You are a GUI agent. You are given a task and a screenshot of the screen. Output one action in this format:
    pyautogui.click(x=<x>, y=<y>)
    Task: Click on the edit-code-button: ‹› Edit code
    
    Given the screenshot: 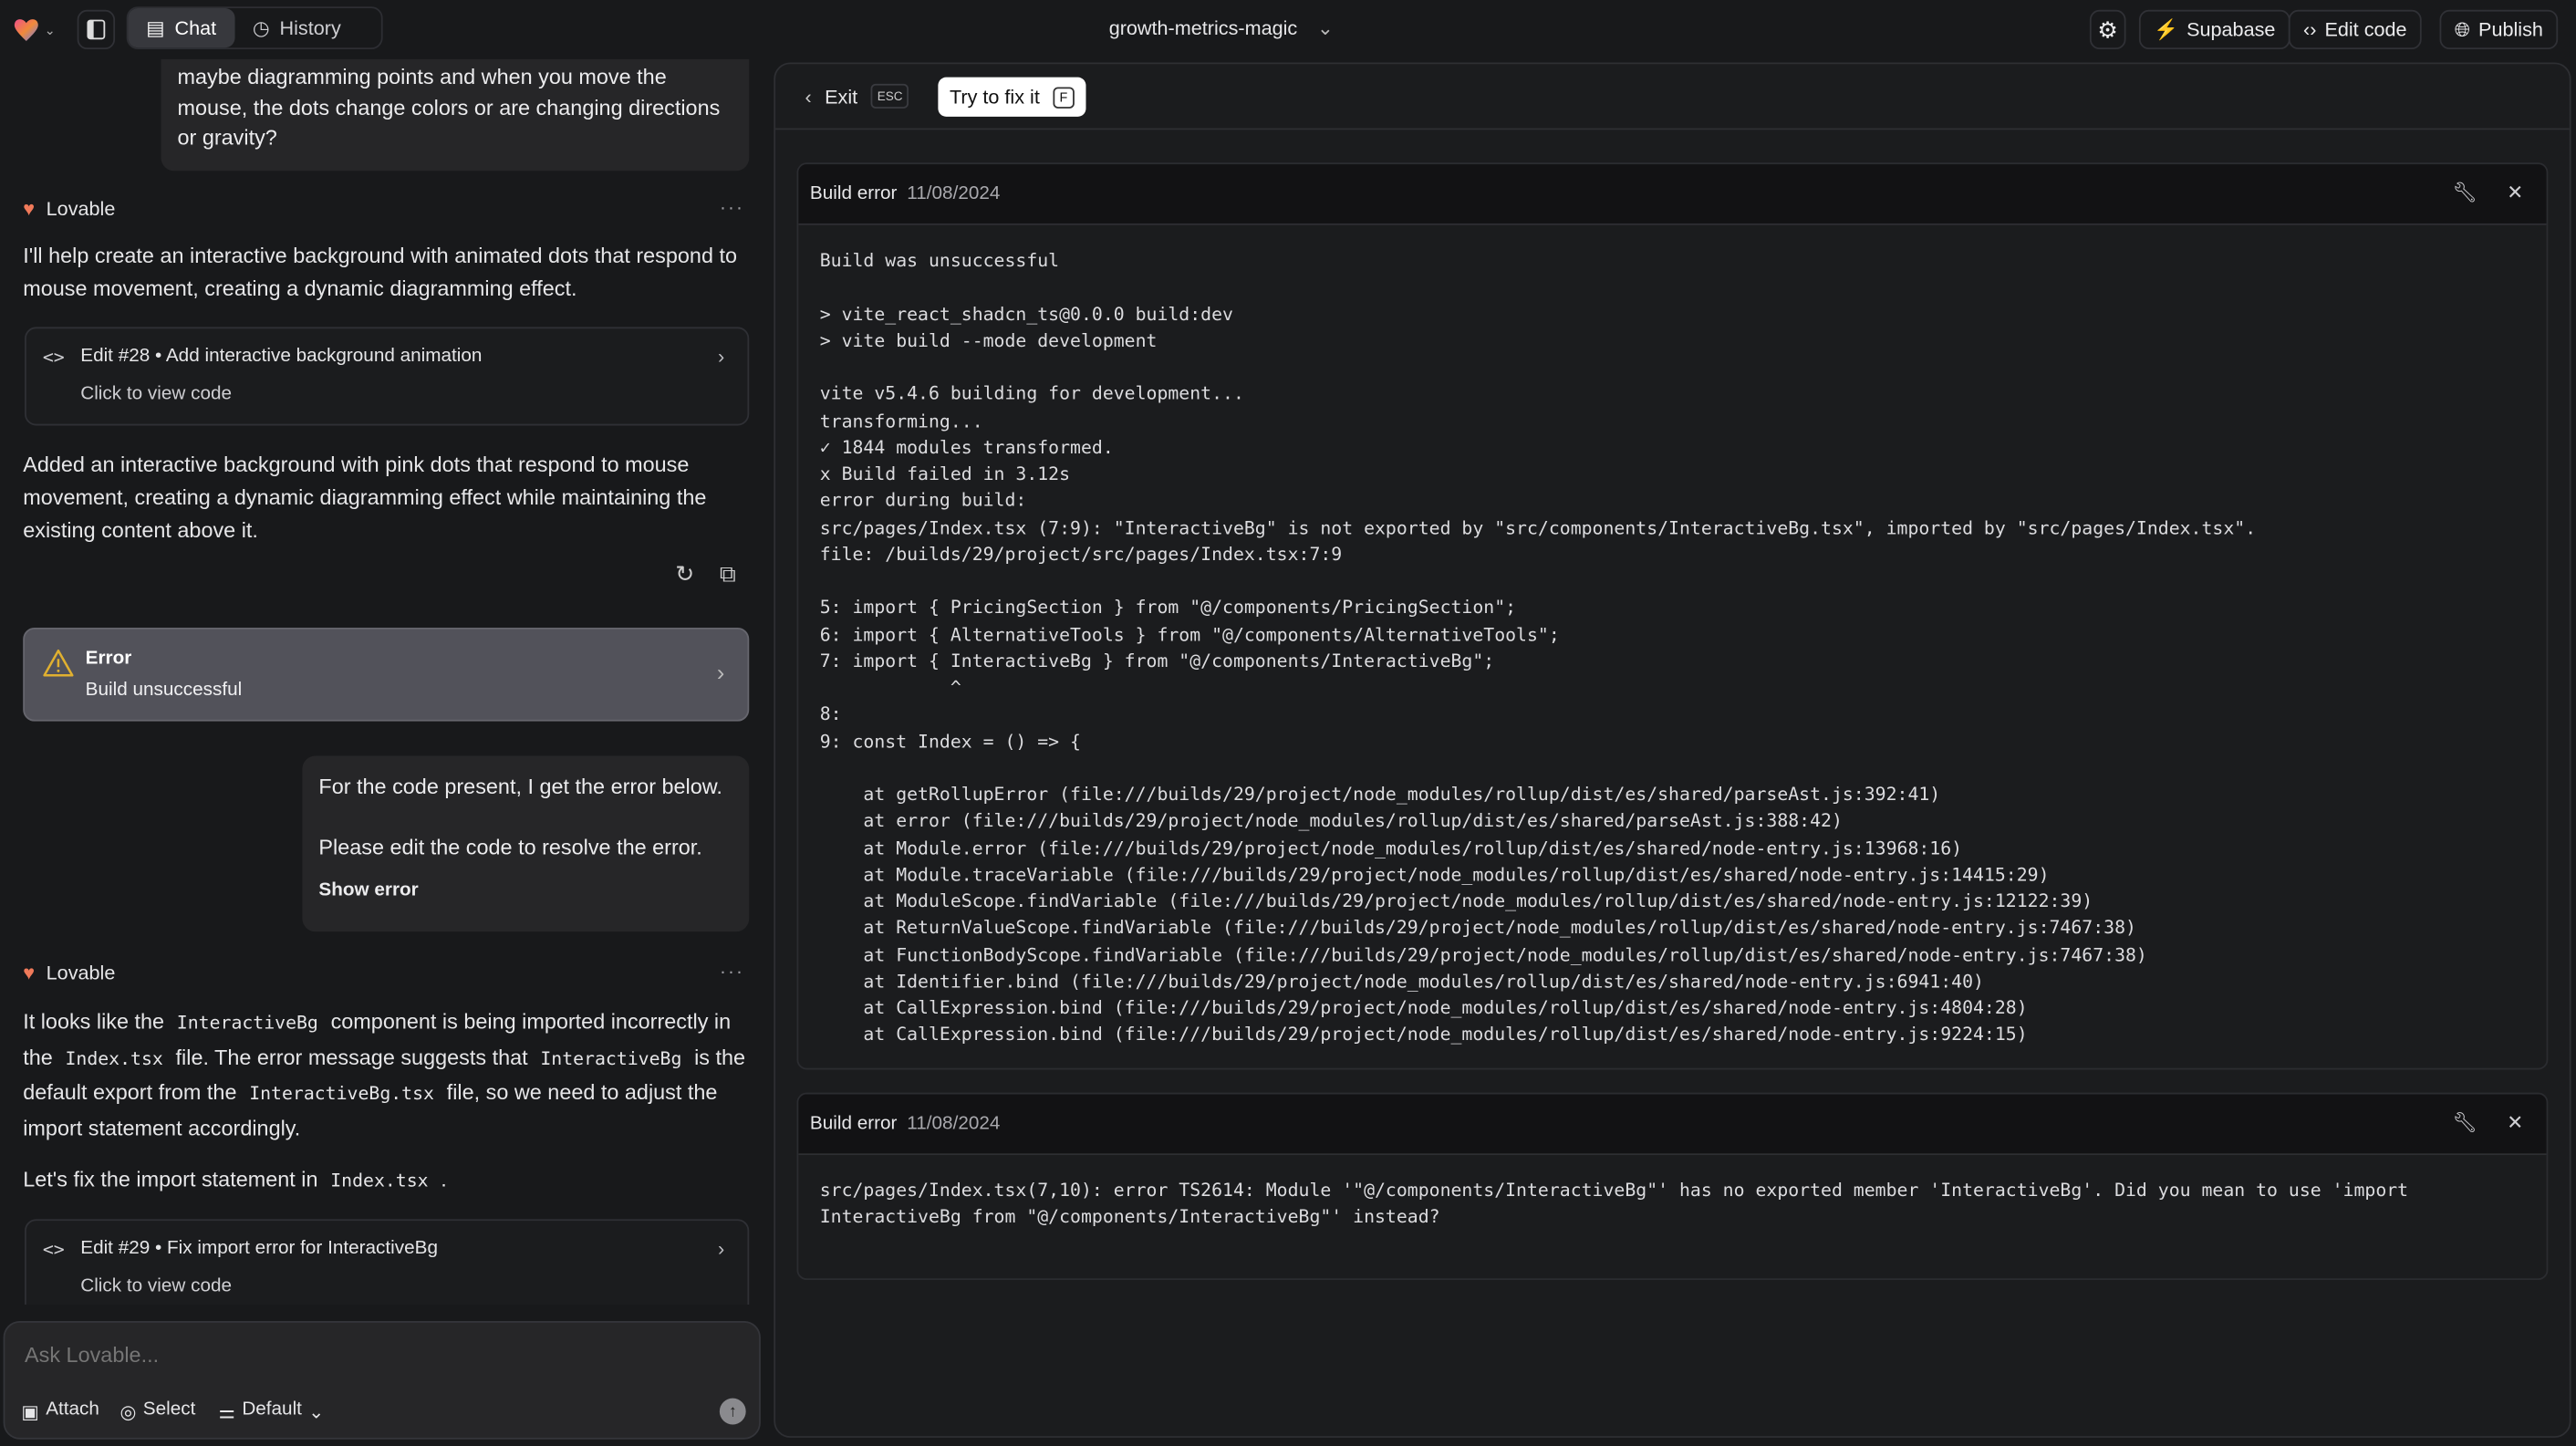 What is the action you would take?
    pyautogui.click(x=2355, y=29)
    